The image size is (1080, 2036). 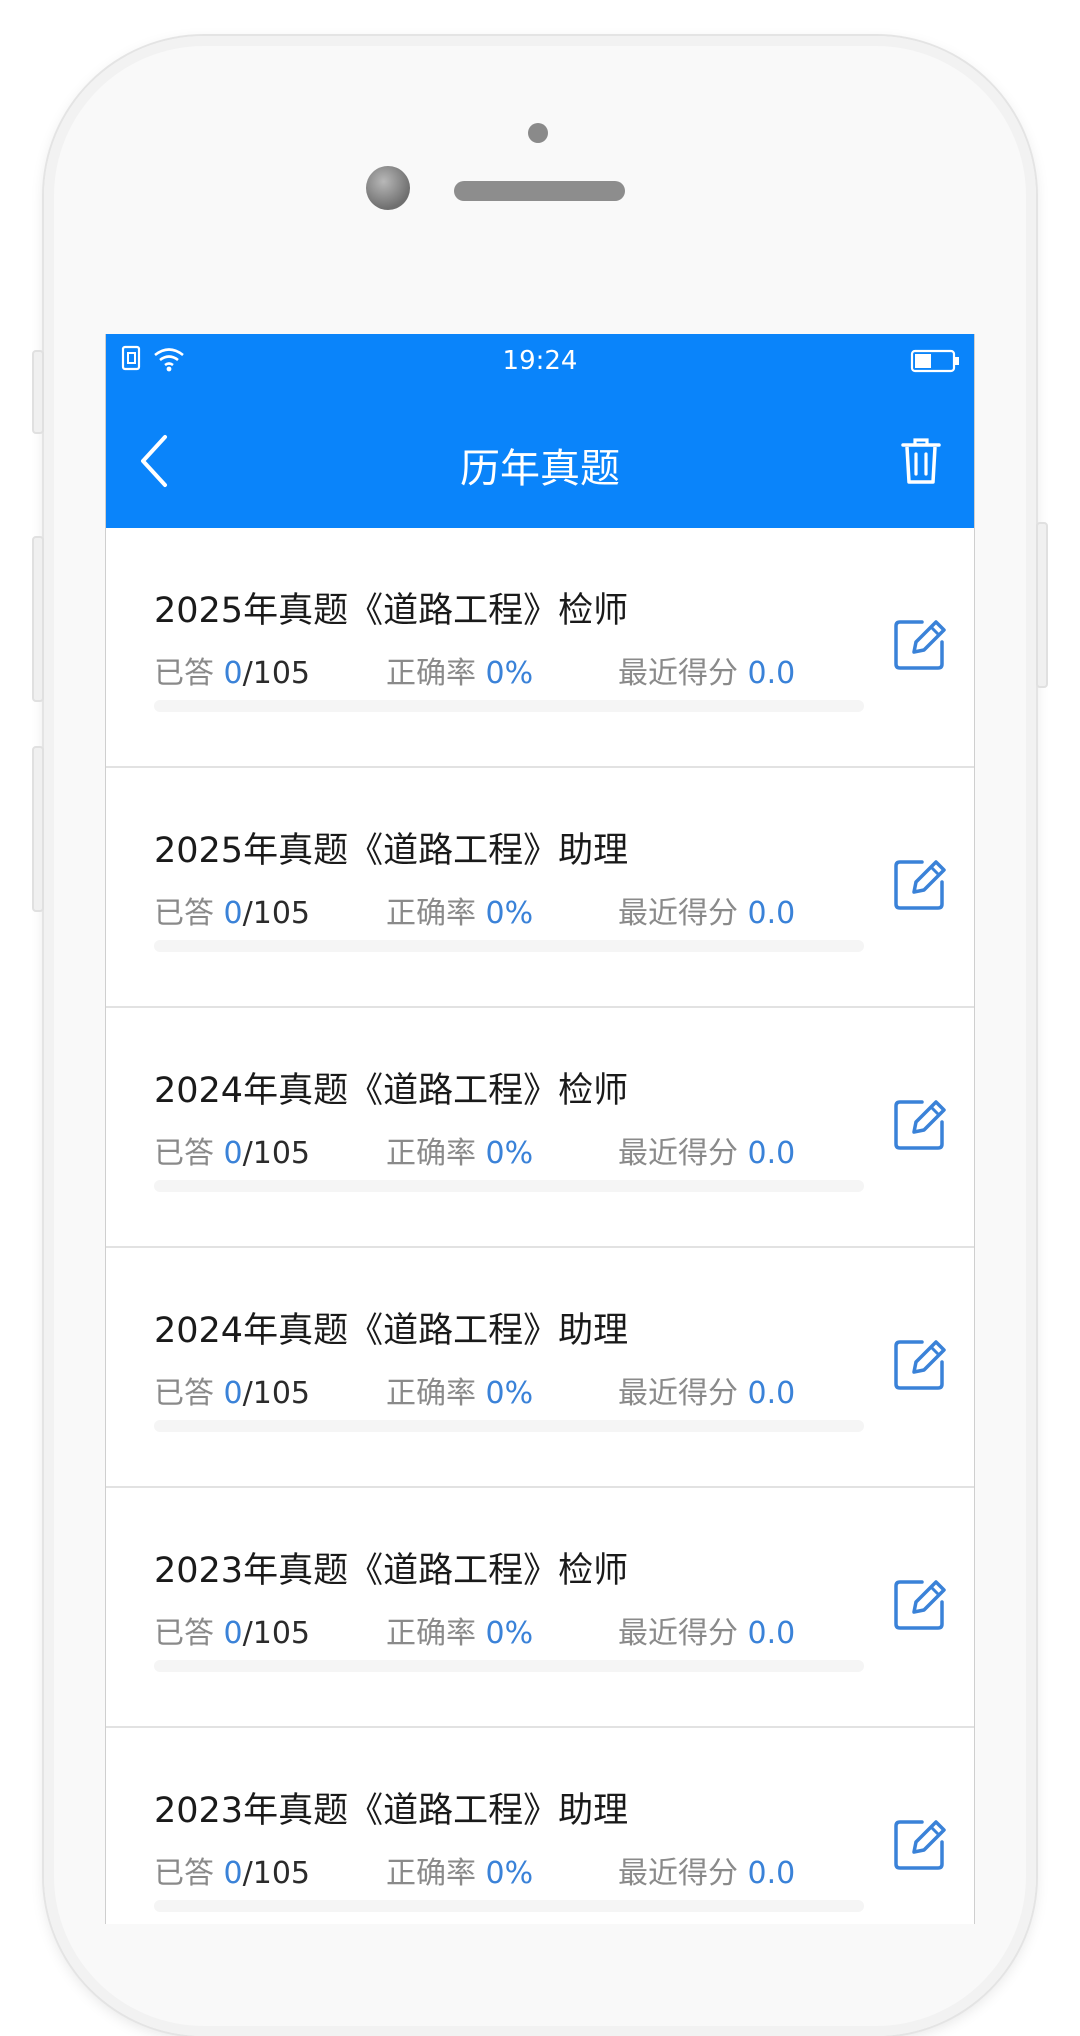 I want to click on exam-title: 2025年真题《道路工程》助理, so click(x=391, y=851).